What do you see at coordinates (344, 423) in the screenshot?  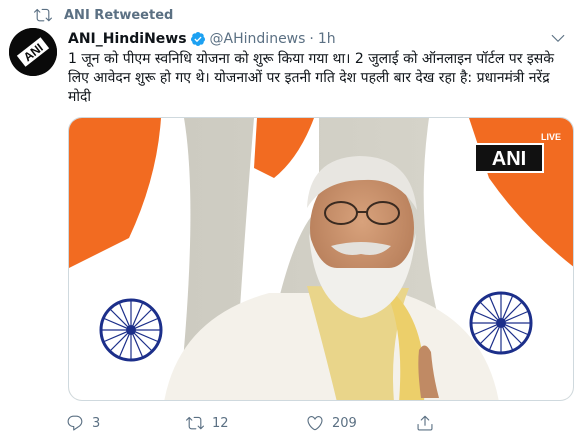 I see `like-count: 209` at bounding box center [344, 423].